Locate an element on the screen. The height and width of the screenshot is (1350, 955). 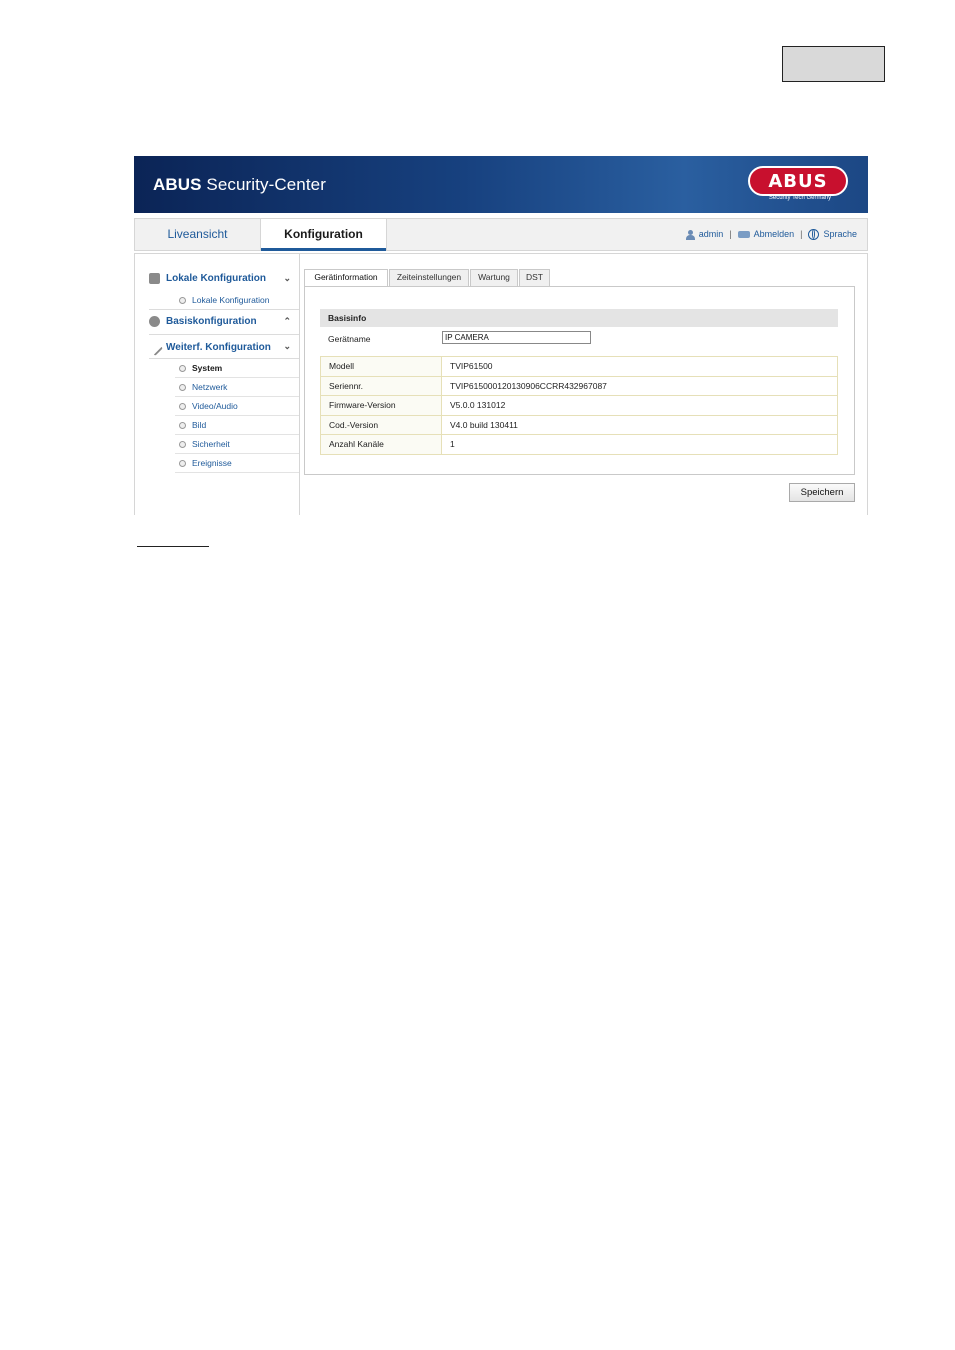
sidebar-item-video-audio: Video/Audio is located at coordinates (239, 406).